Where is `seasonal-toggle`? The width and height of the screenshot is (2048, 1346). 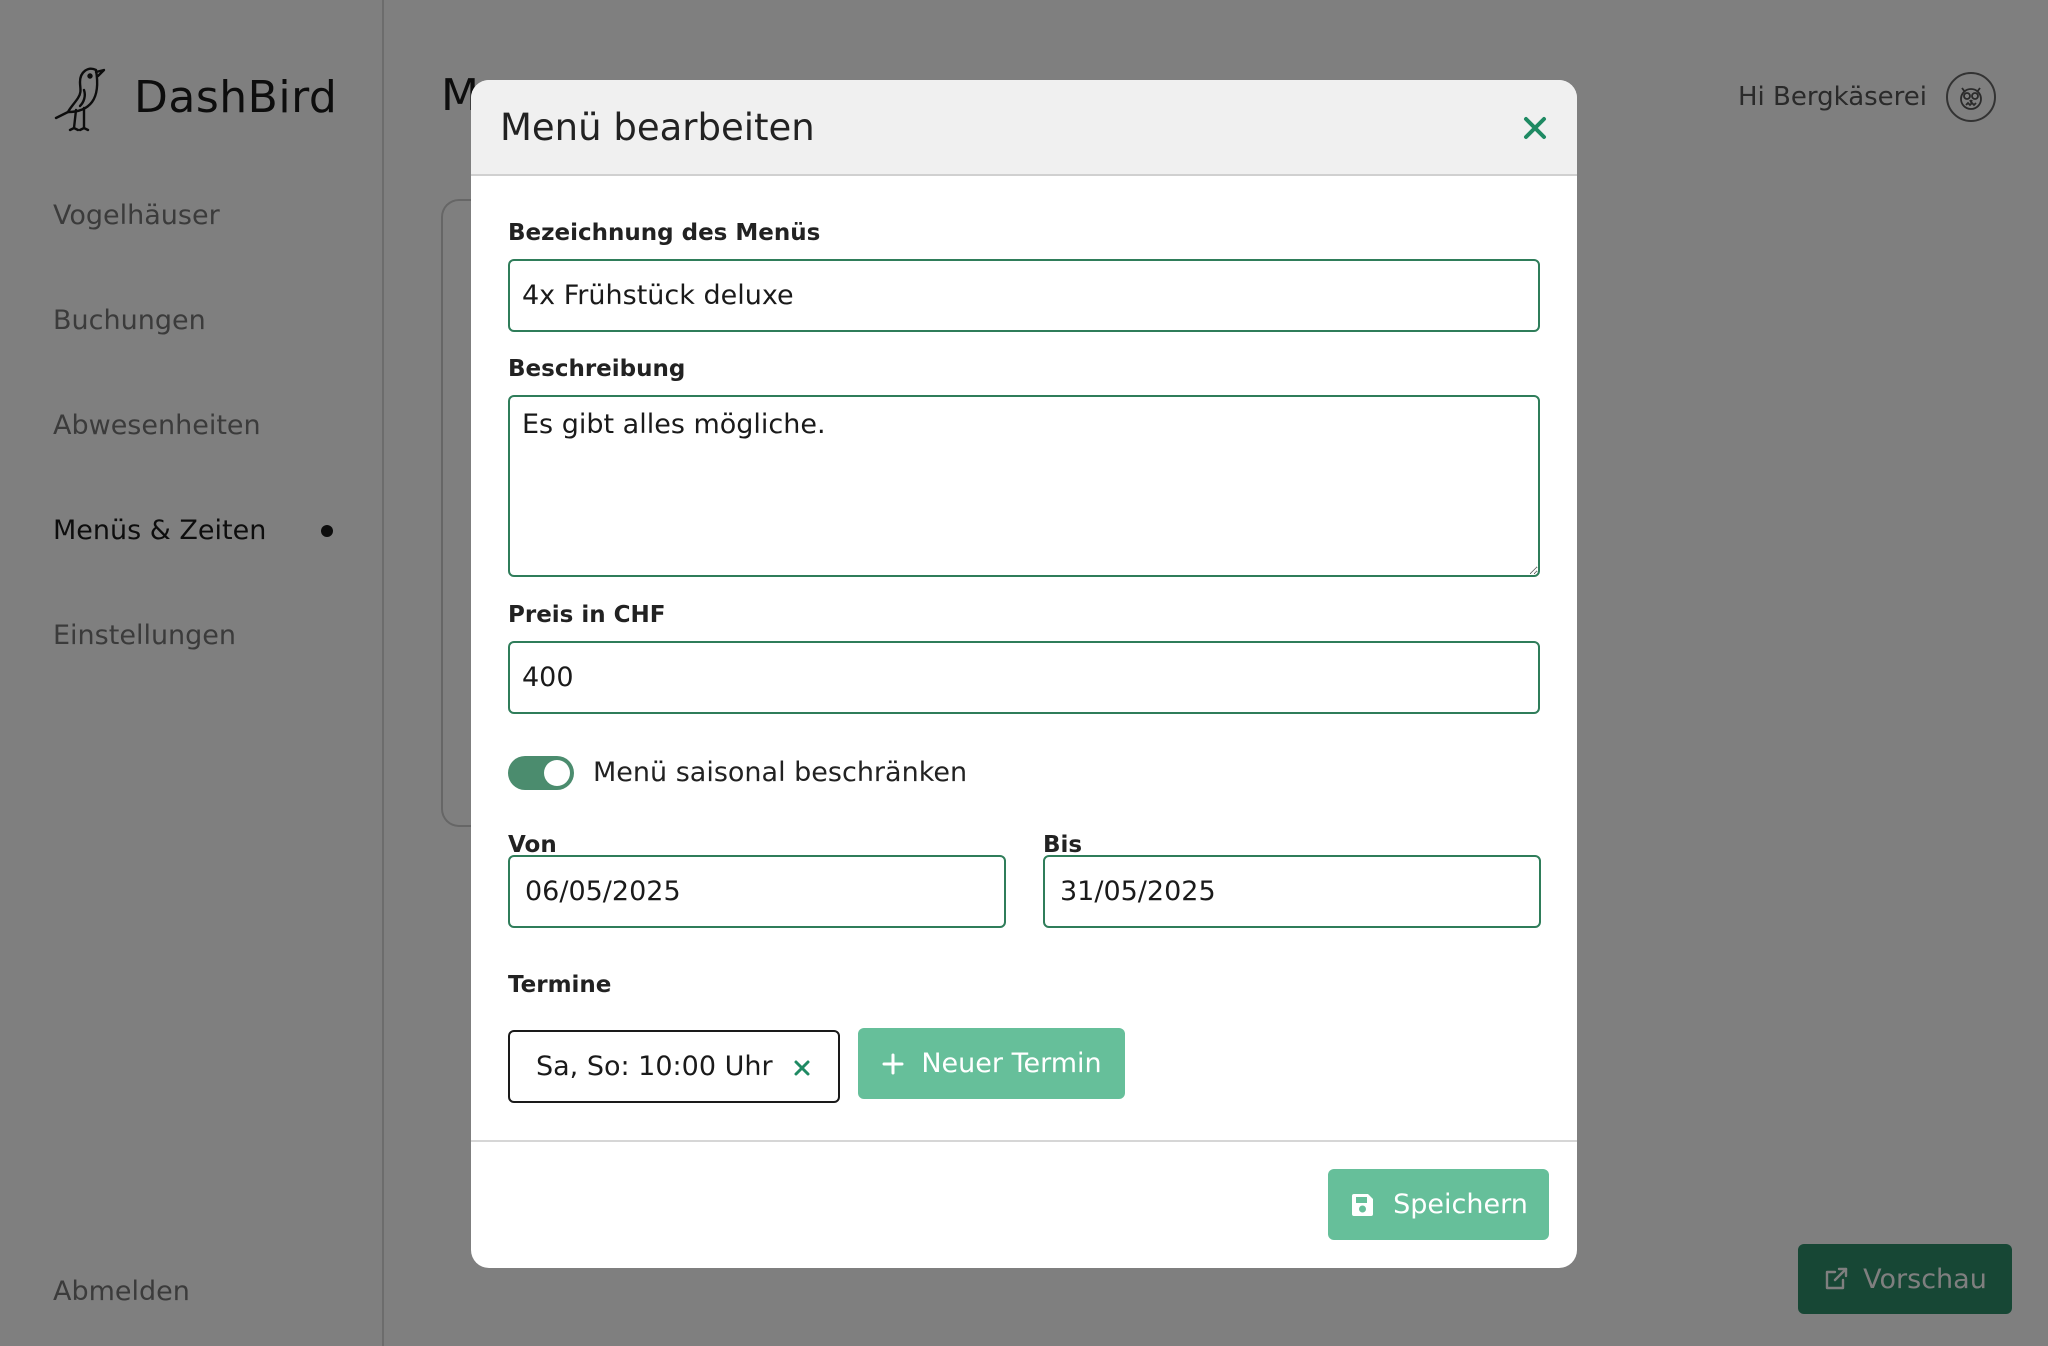 seasonal-toggle is located at coordinates (541, 773).